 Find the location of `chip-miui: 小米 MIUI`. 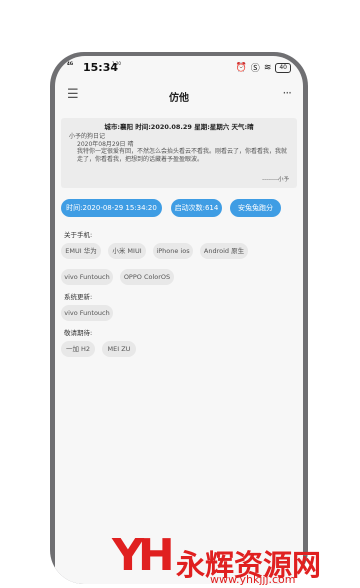

chip-miui: 小米 MIUI is located at coordinates (127, 251).